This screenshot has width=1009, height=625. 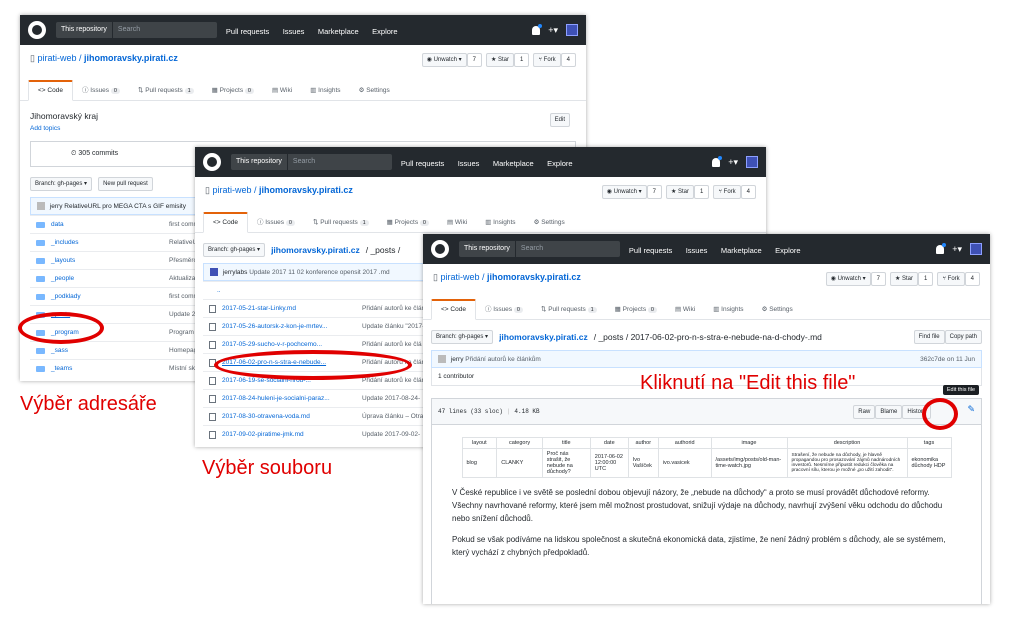 What do you see at coordinates (393, 326) in the screenshot?
I see `commit-message: Update článku "2017-` at bounding box center [393, 326].